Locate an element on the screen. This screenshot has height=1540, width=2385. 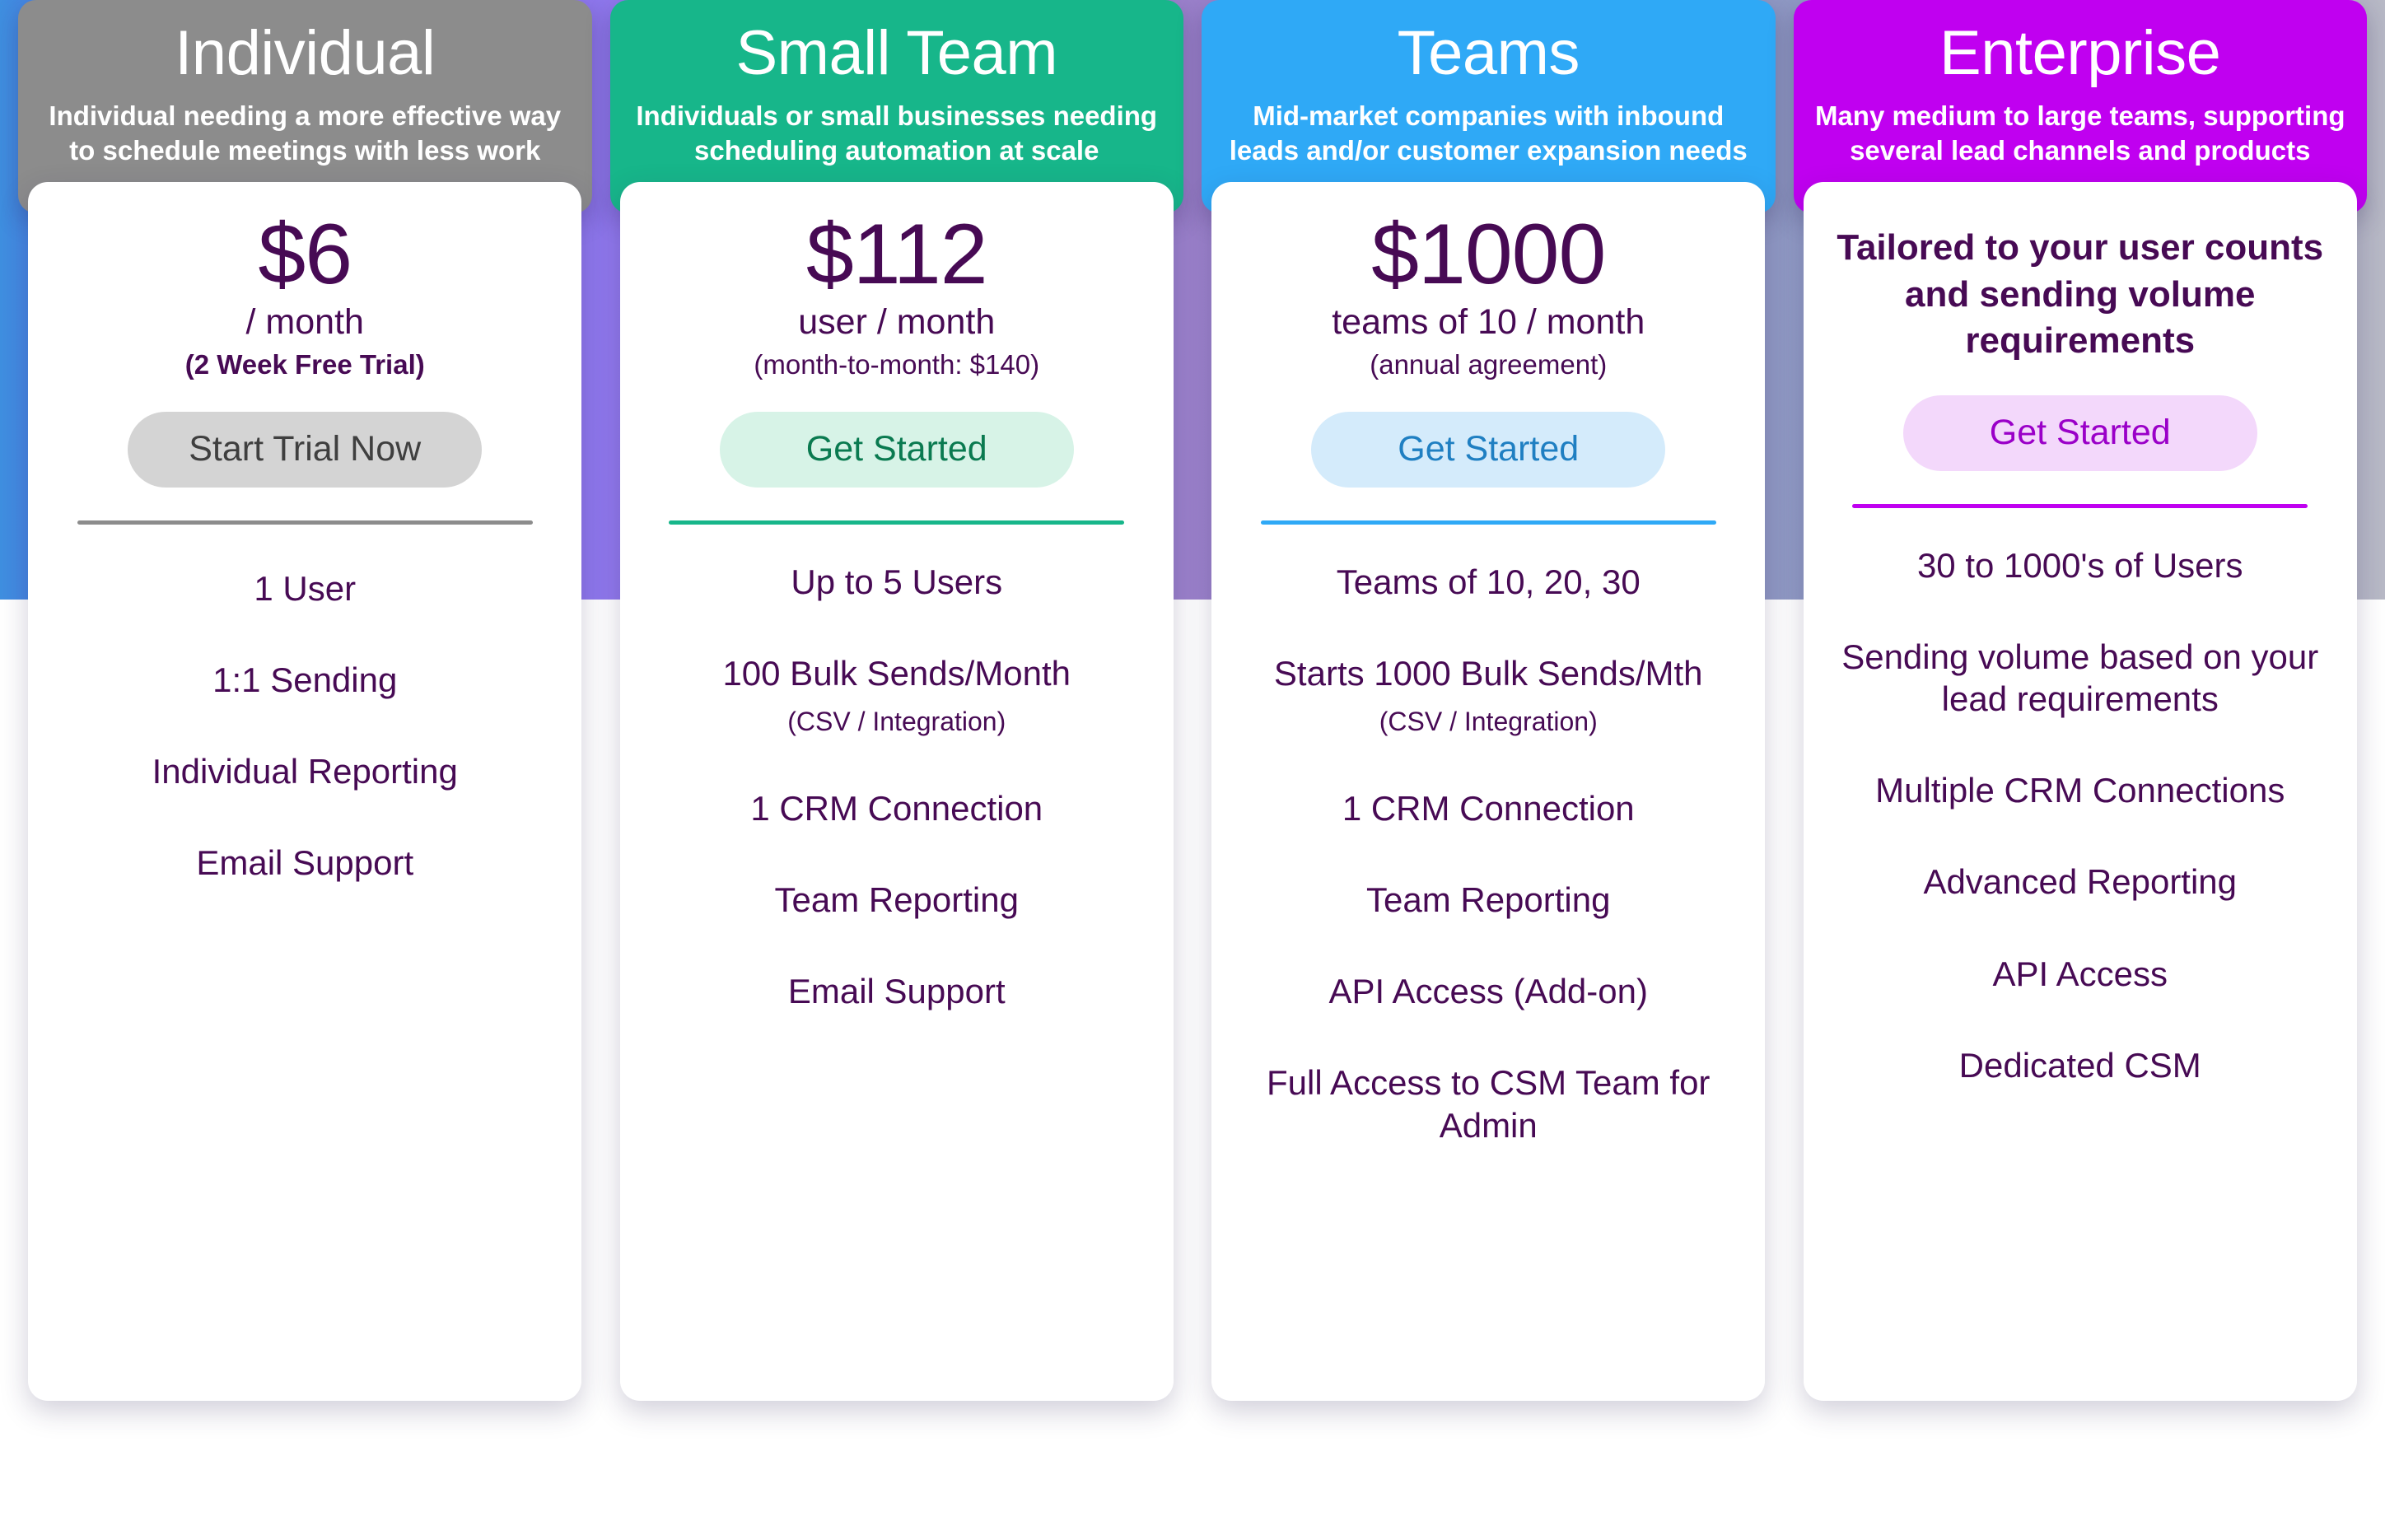
feature-item: Up to 5 Users is located at coordinates (897, 582).